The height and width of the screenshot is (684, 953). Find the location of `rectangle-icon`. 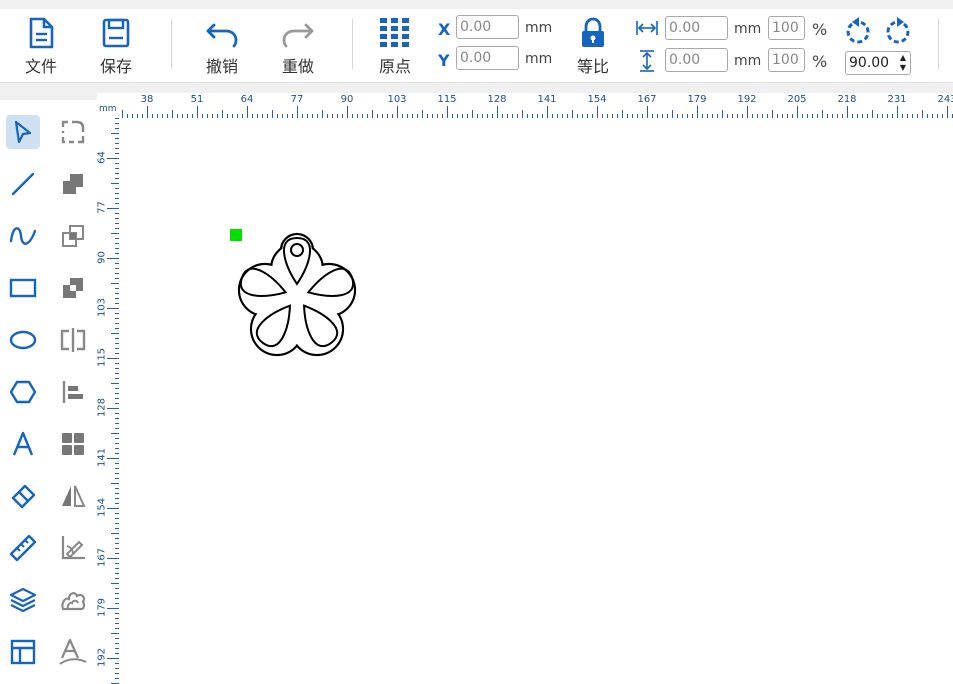

rectangle-icon is located at coordinates (23, 288).